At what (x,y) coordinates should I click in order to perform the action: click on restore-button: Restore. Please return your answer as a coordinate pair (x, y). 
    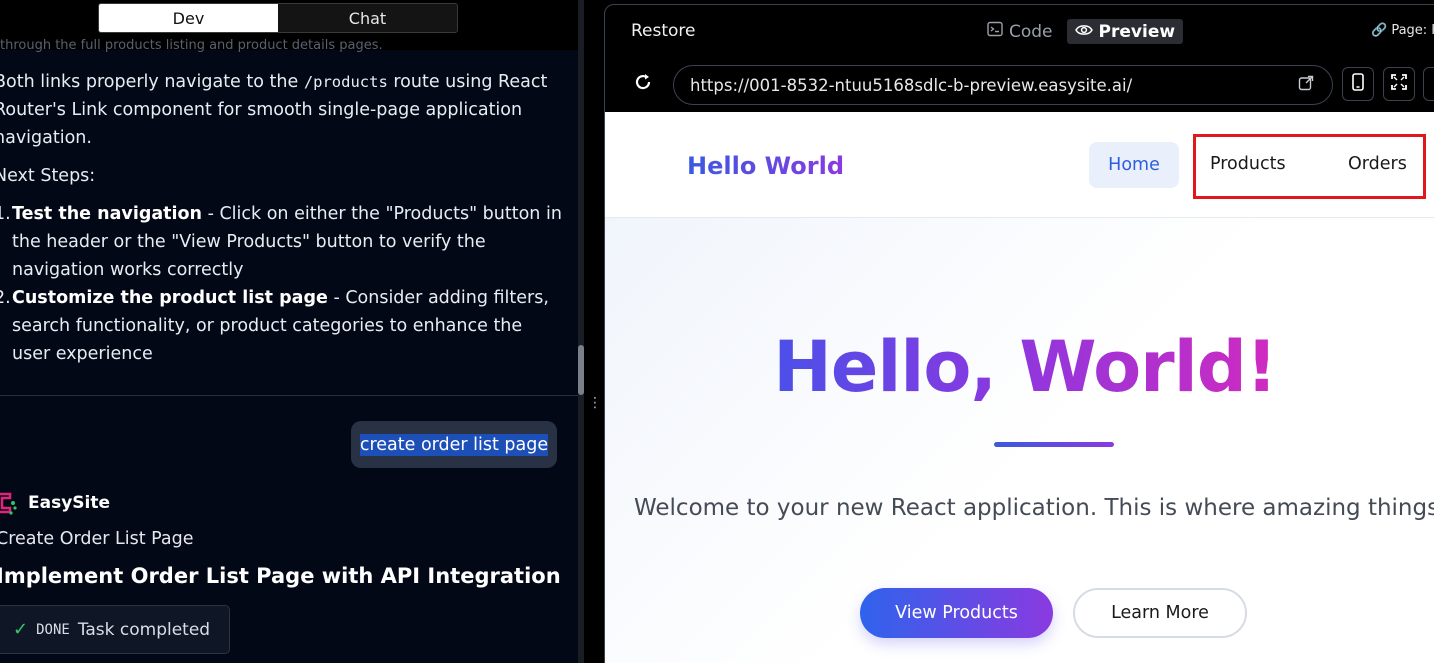
    Looking at the image, I should click on (663, 31).